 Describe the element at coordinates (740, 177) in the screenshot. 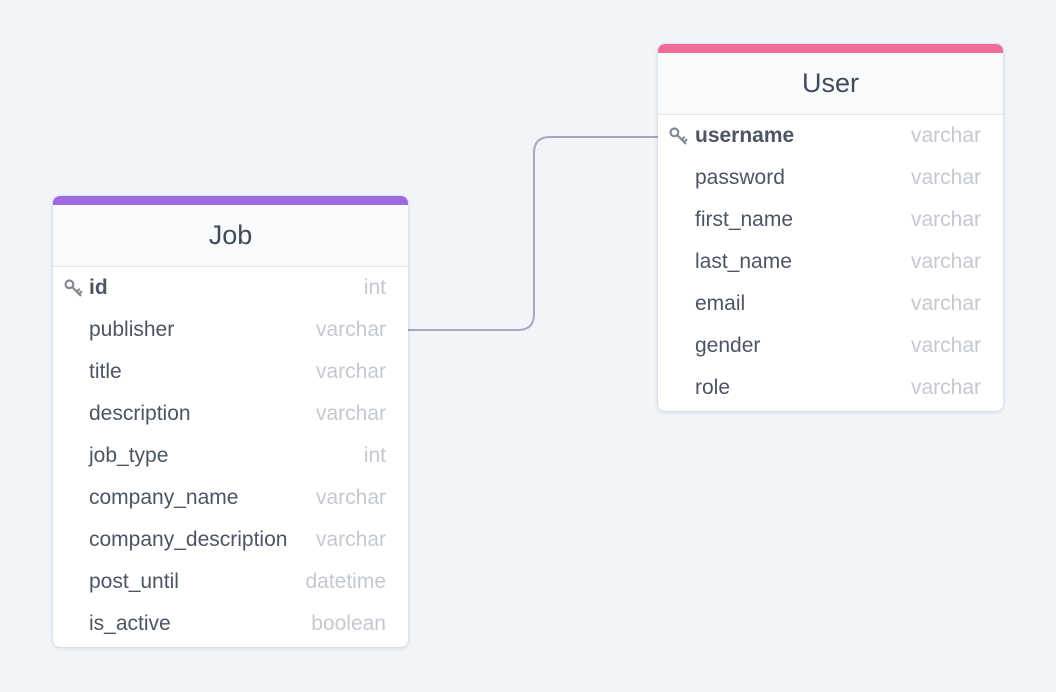

I see `column-name: password` at that location.